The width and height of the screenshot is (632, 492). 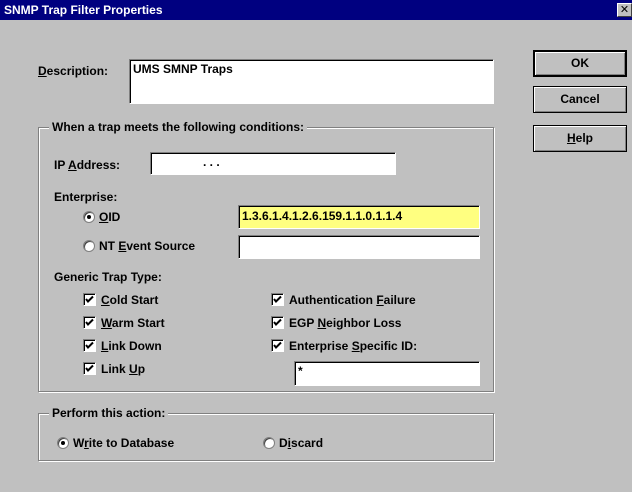 I want to click on close-button: ✕, so click(x=624, y=10).